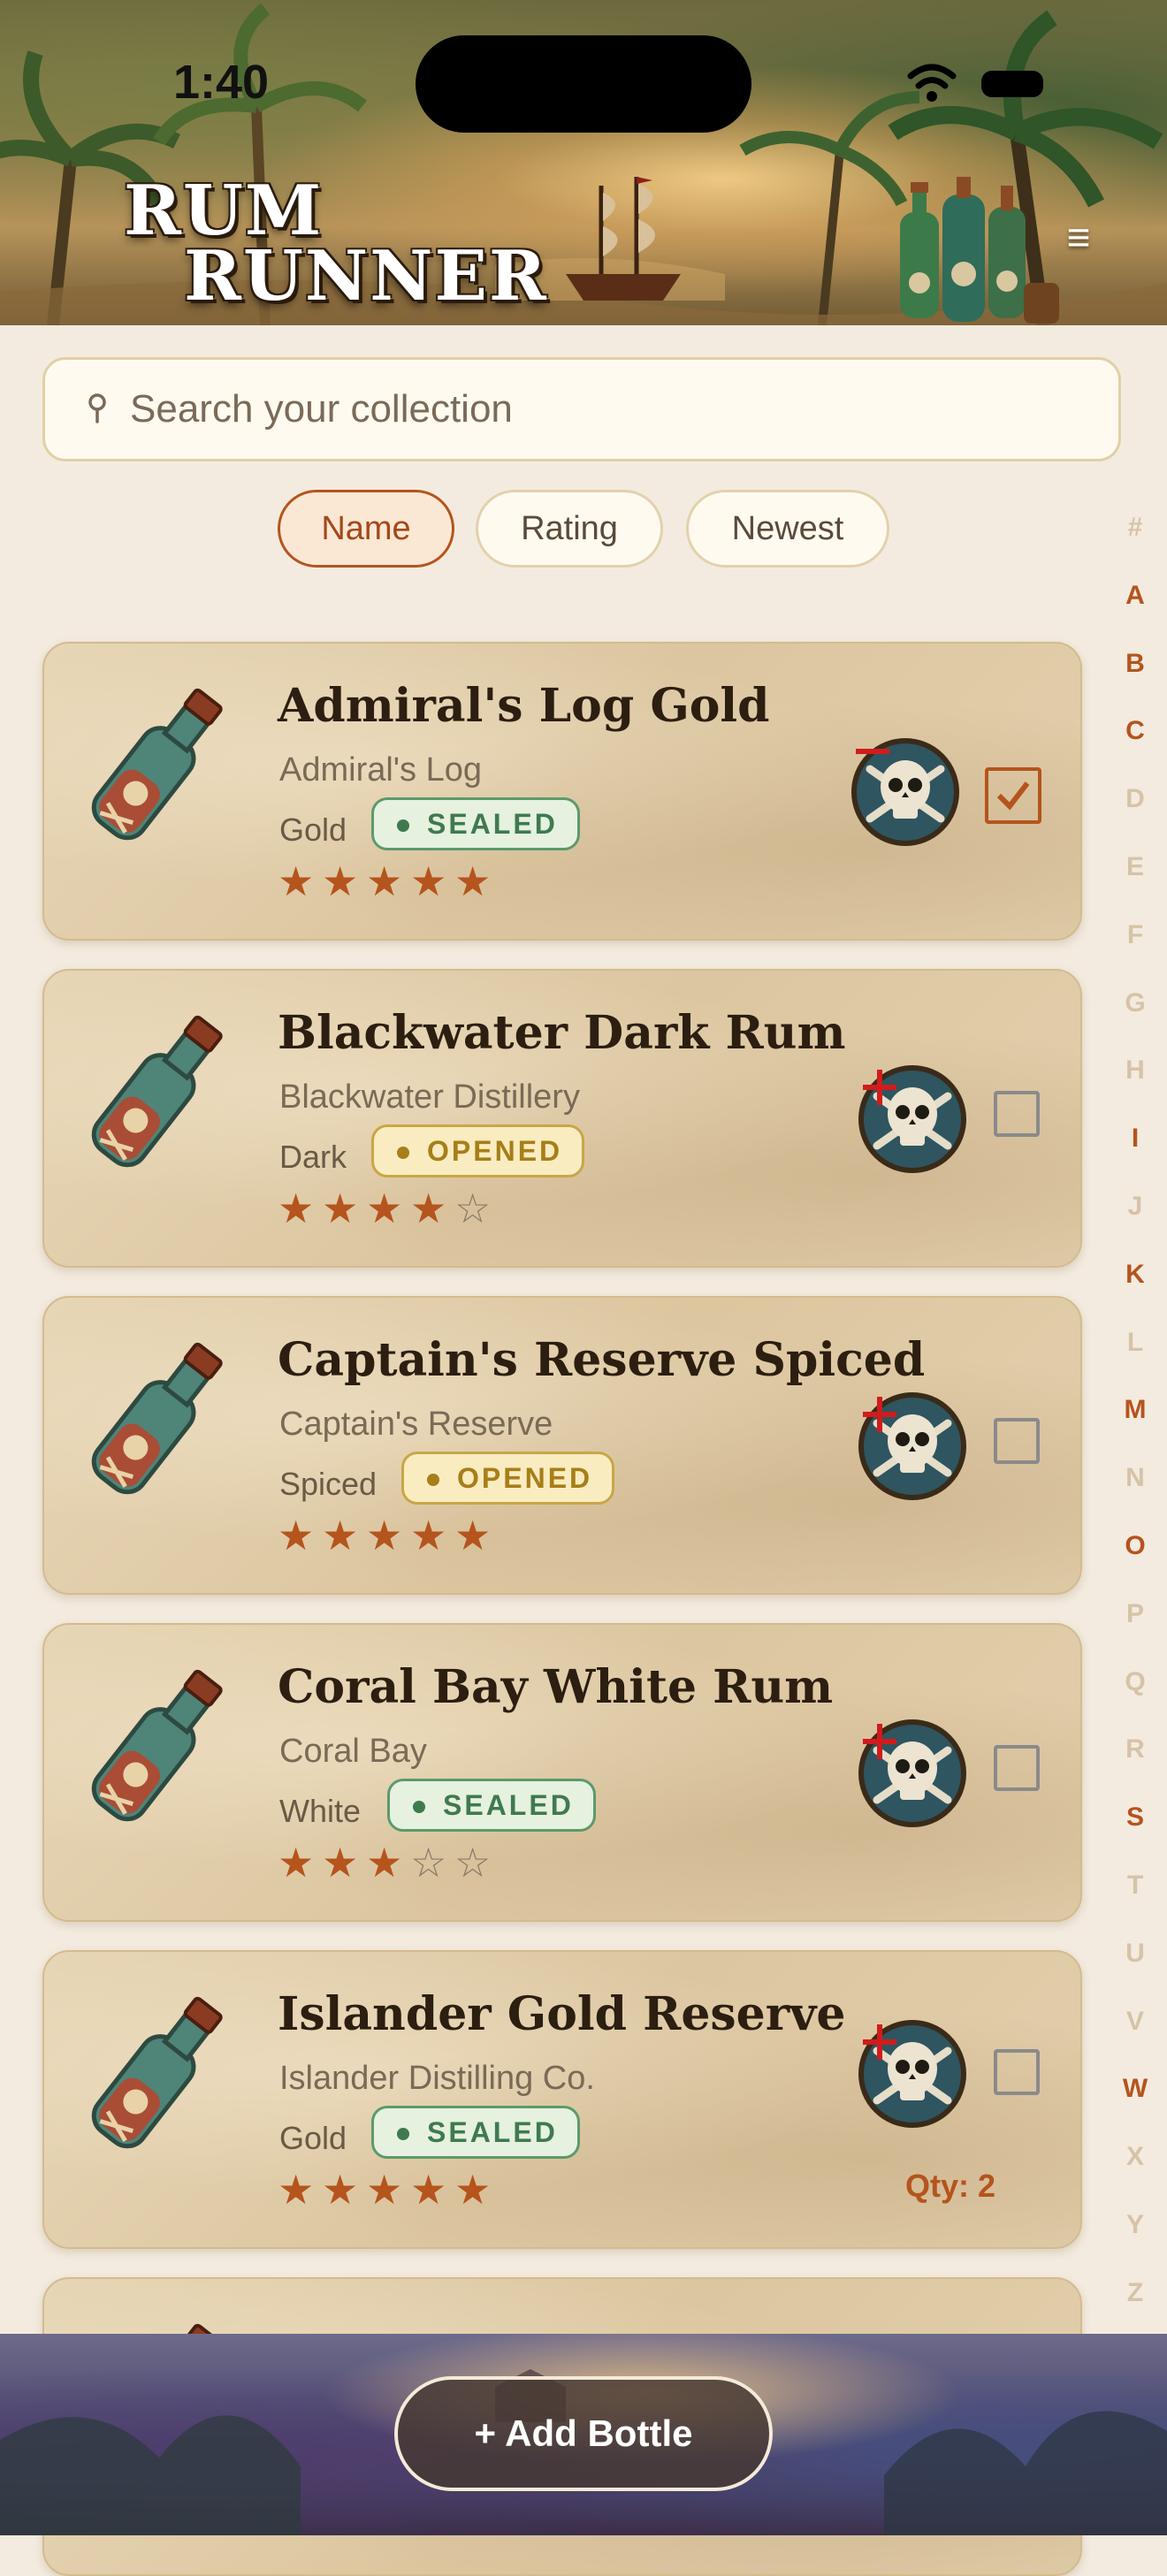 The image size is (1167, 2576). I want to click on alphabet-index-letter: Z, so click(1135, 2293).